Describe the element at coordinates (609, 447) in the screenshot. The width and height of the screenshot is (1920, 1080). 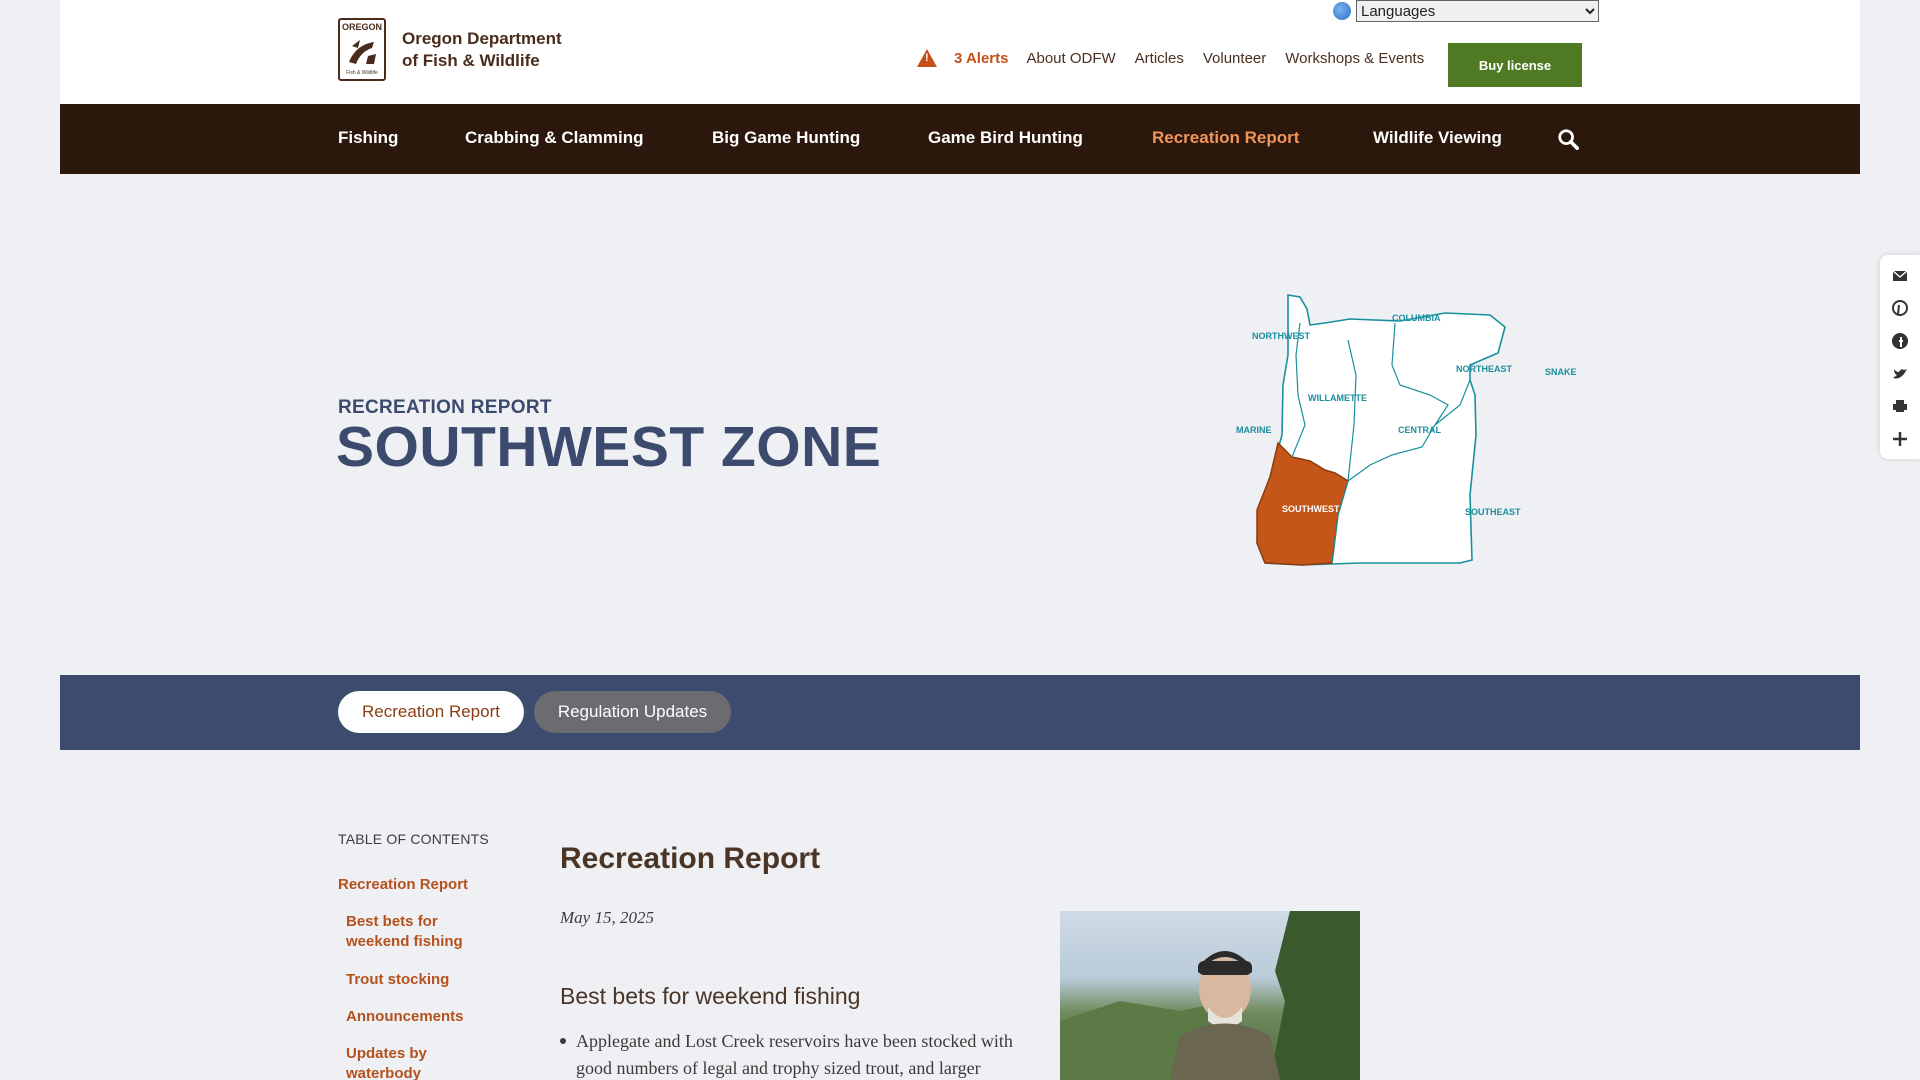
I see `hero-title: SOUTHWEST ZONE` at that location.